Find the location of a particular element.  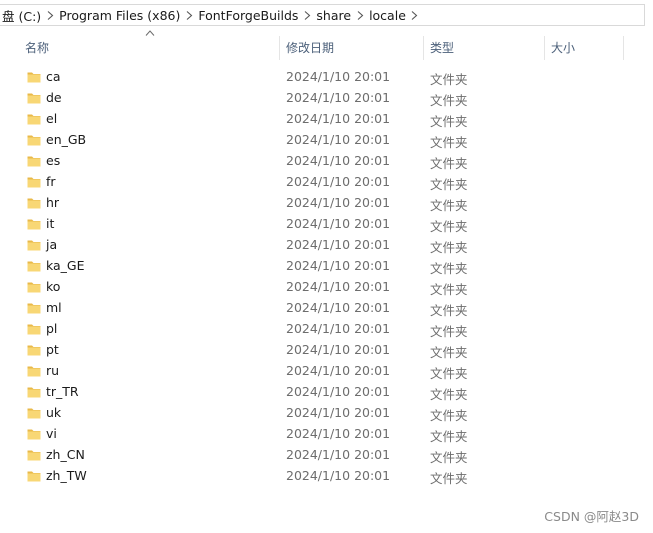

file-row: ml 2024/1/10 20:01 文件夹 is located at coordinates (326, 308).